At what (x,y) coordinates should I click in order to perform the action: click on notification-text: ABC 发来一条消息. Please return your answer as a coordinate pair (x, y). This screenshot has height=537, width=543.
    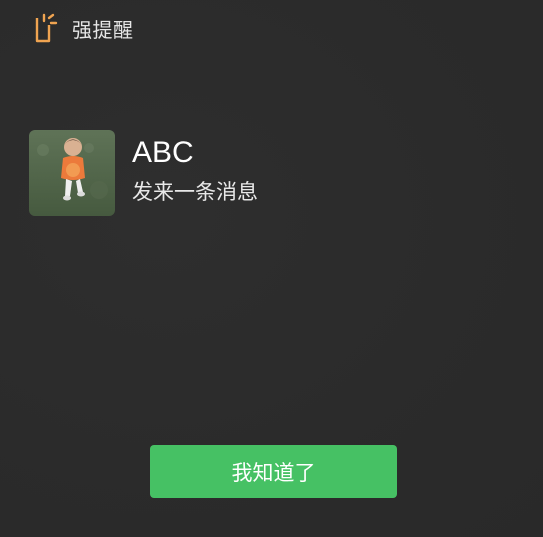
    Looking at the image, I should click on (195, 168).